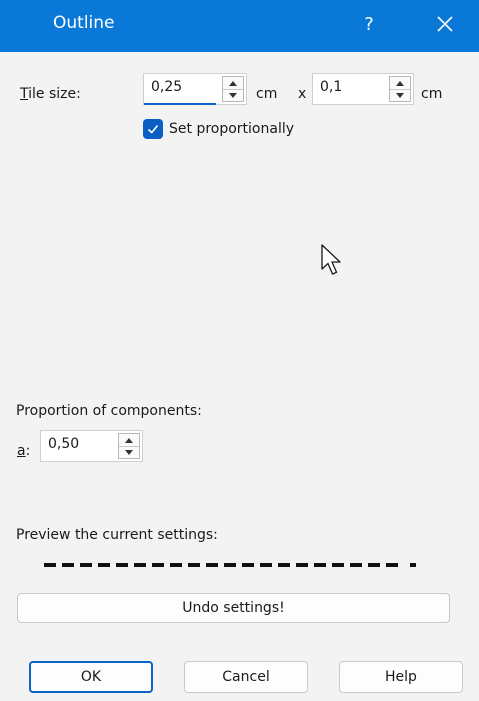 This screenshot has width=479, height=701. I want to click on tile-width-unit: cm, so click(267, 94).